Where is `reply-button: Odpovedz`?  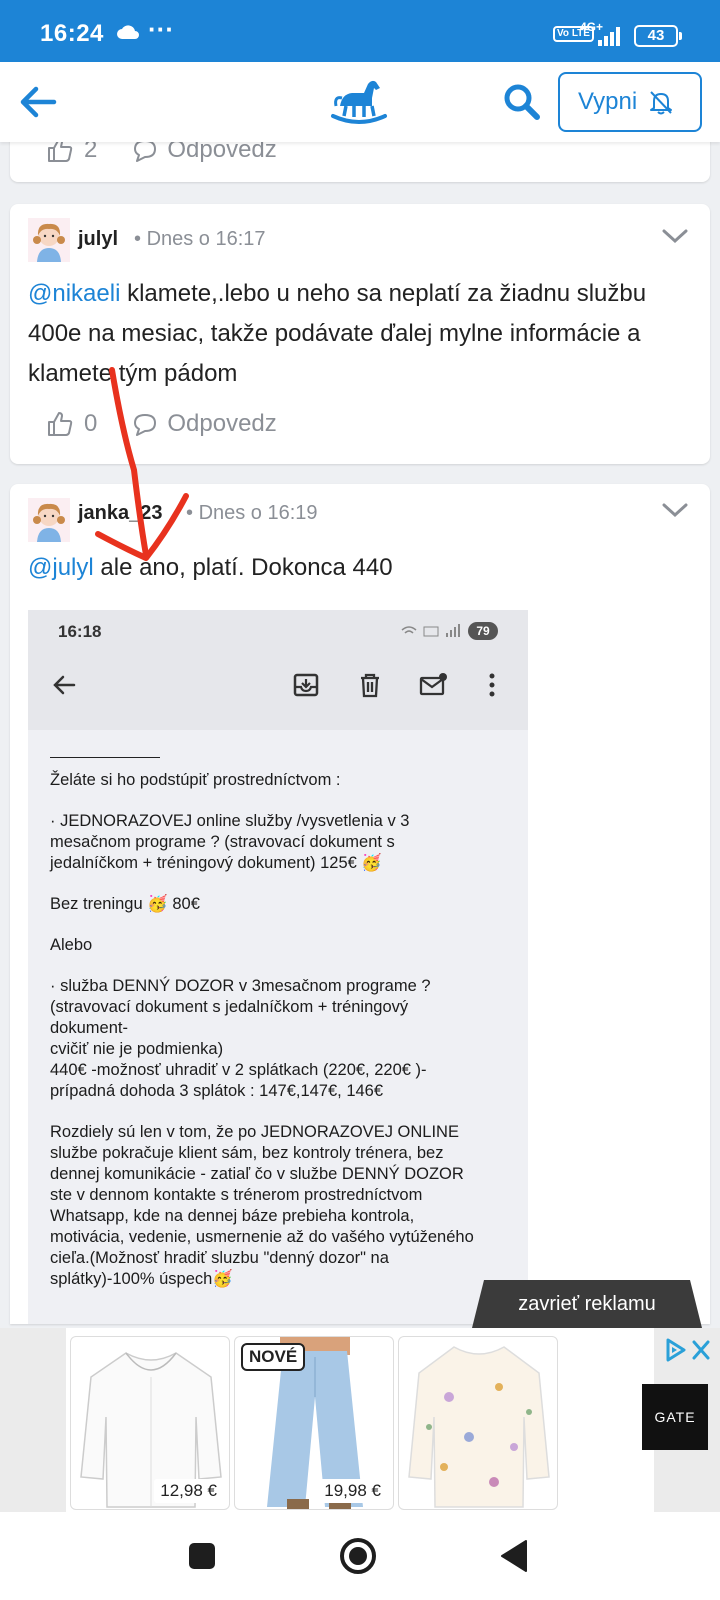 reply-button: Odpovedz is located at coordinates (204, 424).